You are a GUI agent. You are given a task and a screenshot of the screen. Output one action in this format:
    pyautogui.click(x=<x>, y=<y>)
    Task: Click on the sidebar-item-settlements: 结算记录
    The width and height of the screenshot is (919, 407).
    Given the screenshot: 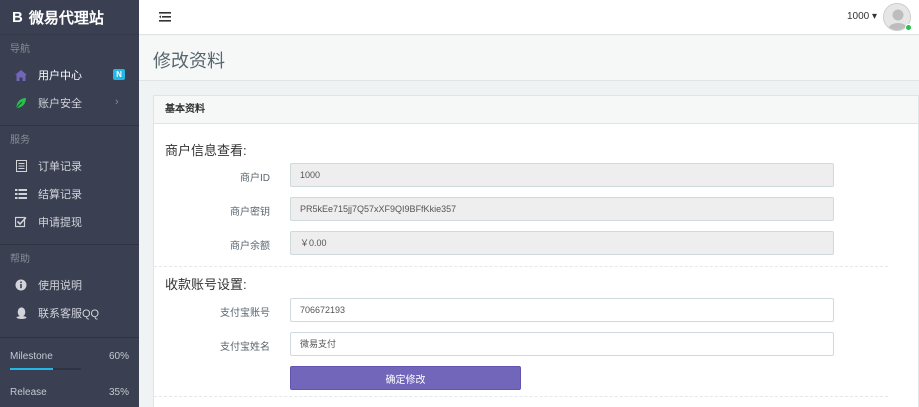 What is the action you would take?
    pyautogui.click(x=69, y=194)
    